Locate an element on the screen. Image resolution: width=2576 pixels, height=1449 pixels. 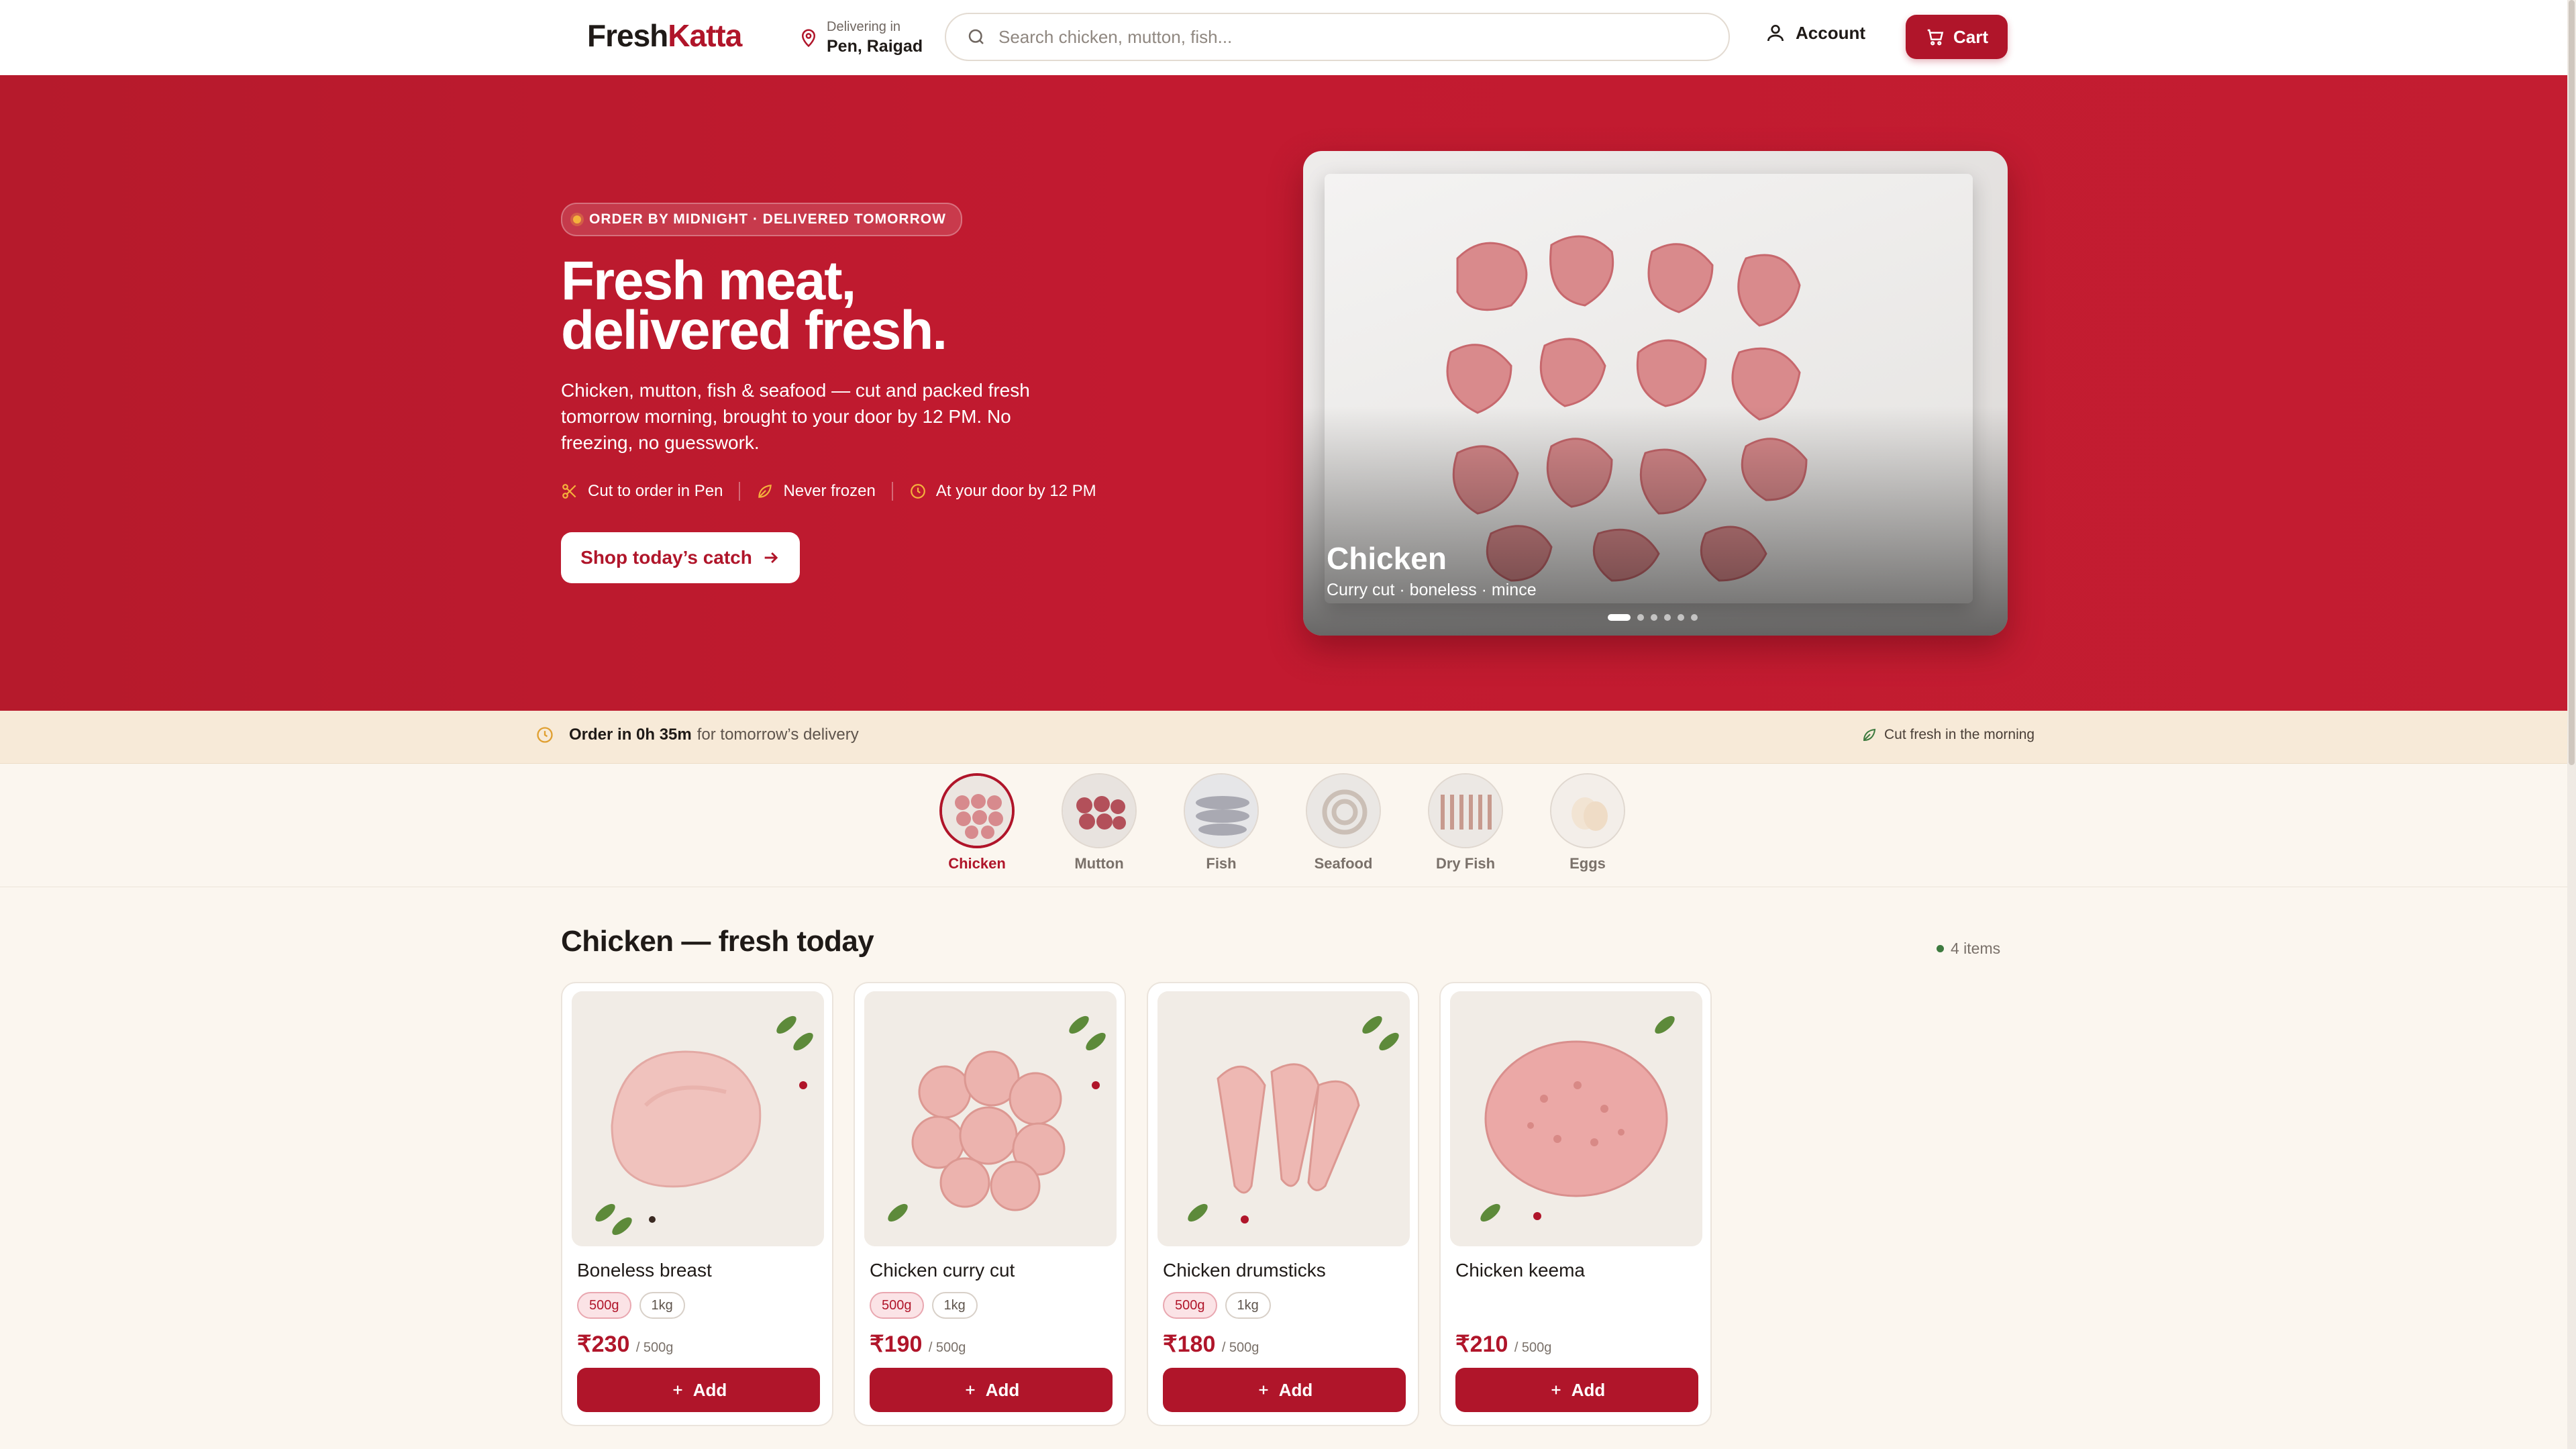
category-label: Fish is located at coordinates (1221, 863).